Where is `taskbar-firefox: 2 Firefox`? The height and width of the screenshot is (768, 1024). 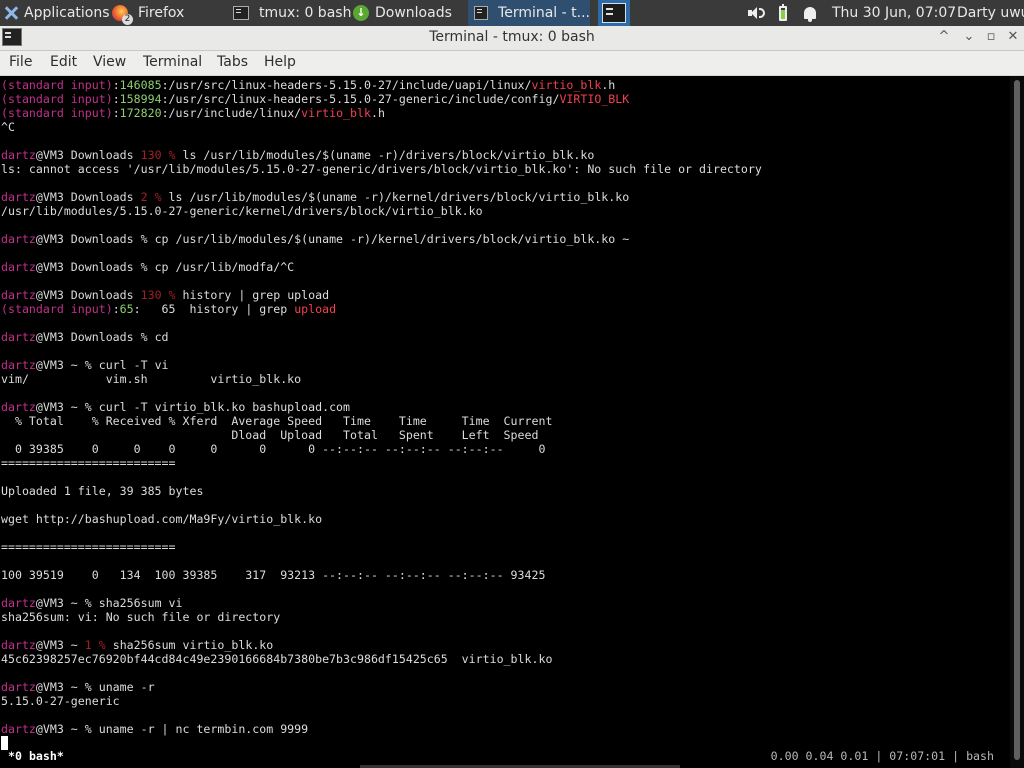
taskbar-firefox: 2 Firefox is located at coordinates (148, 13).